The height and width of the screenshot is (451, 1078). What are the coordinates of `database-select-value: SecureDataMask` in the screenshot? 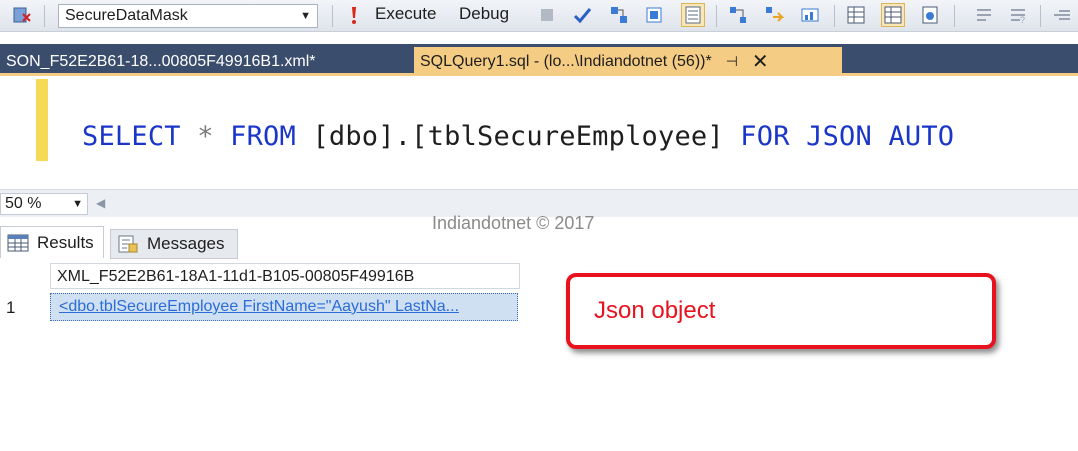 It's located at (126, 15).